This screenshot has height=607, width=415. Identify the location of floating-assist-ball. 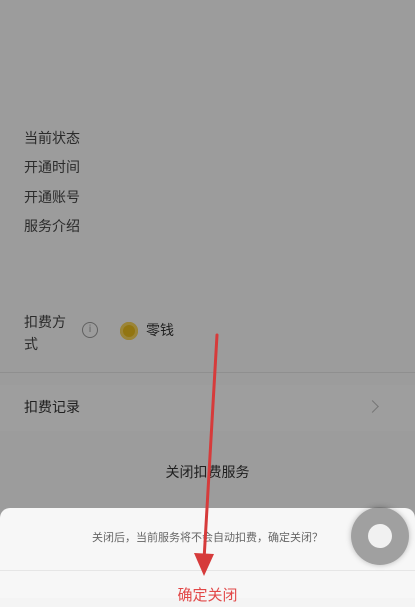
(380, 536).